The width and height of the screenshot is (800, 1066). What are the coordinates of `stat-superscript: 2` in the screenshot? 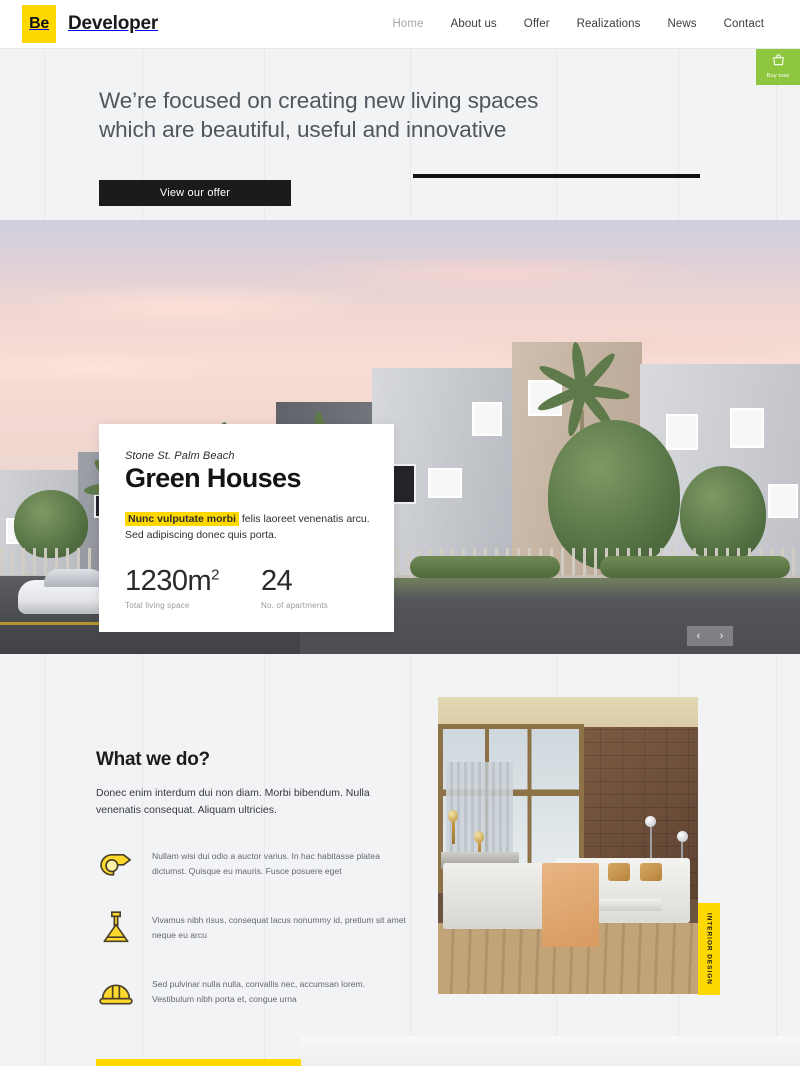 It's located at (215, 574).